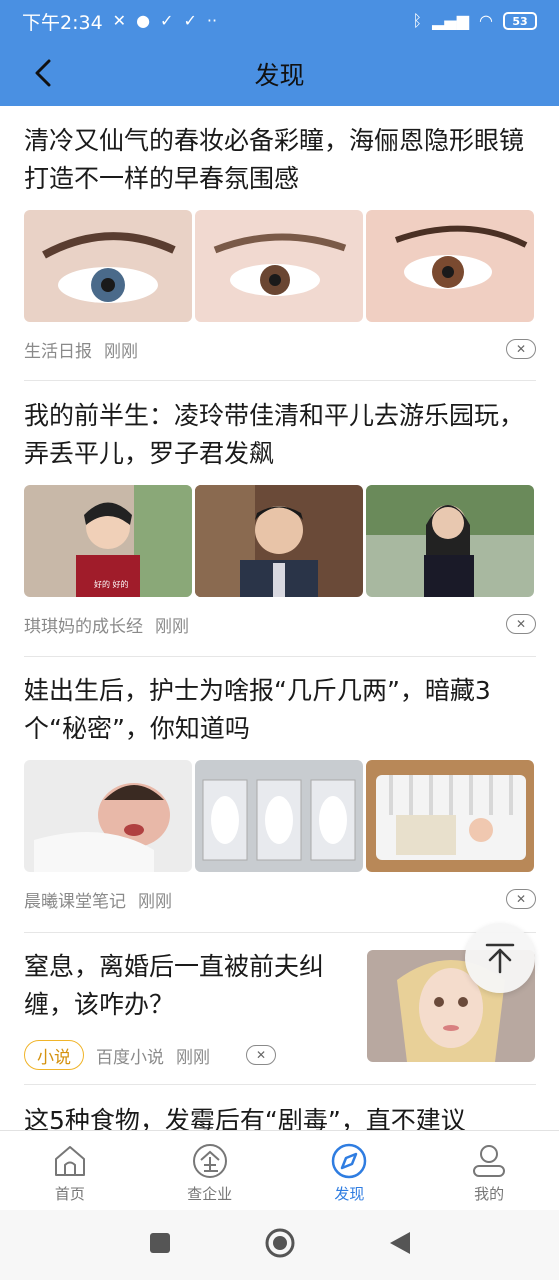 This screenshot has height=1280, width=559. Describe the element at coordinates (280, 624) in the screenshot. I see `article-meta: 琪琪妈的成长经 刚刚 ✕` at that location.